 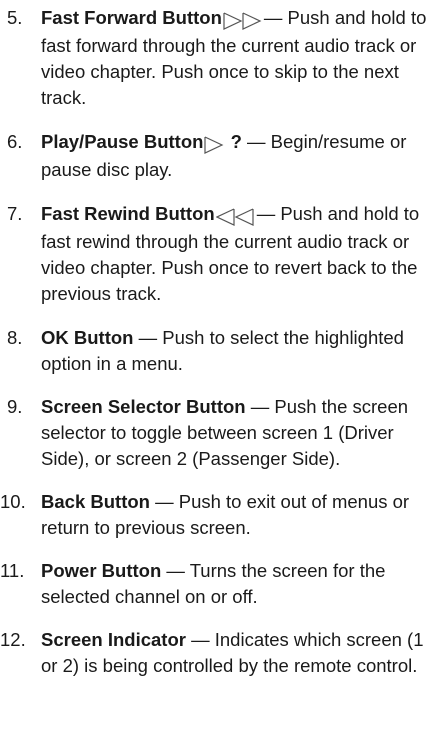 What do you see at coordinates (214, 144) in the screenshot?
I see `play-icon` at bounding box center [214, 144].